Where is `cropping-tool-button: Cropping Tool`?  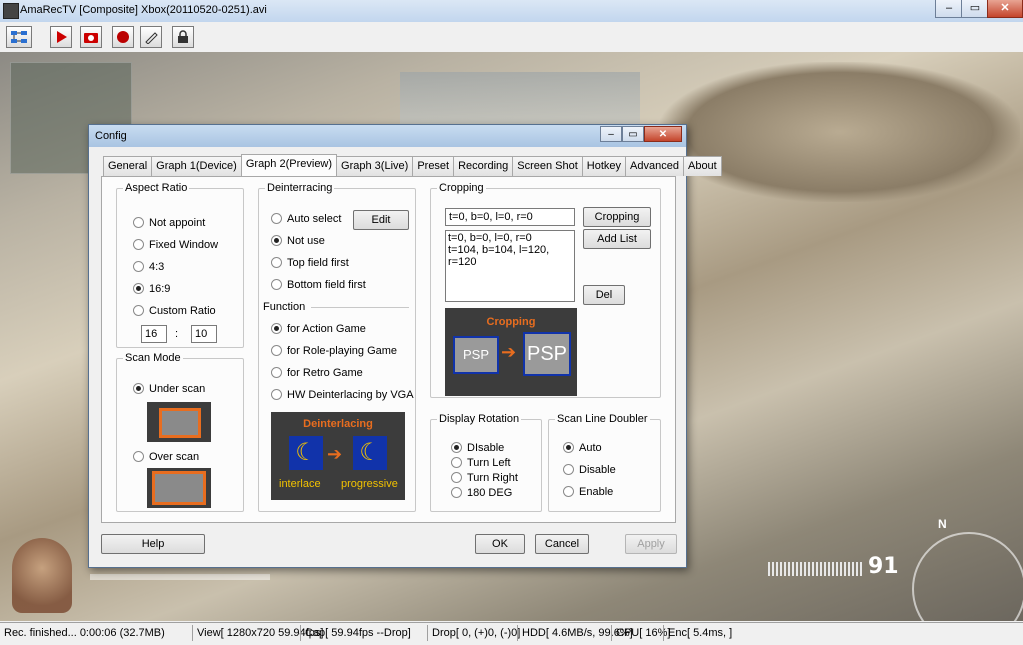 cropping-tool-button: Cropping Tool is located at coordinates (617, 224).